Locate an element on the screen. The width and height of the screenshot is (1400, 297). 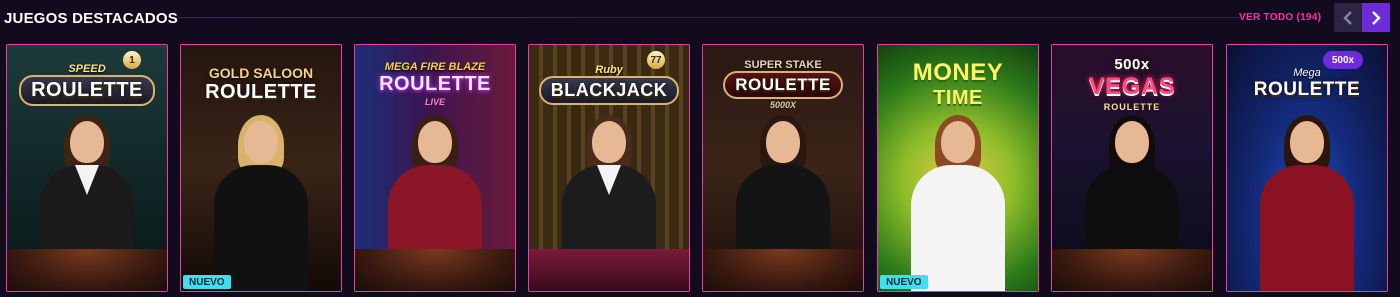
chevron-right-icon is located at coordinates (1376, 17).